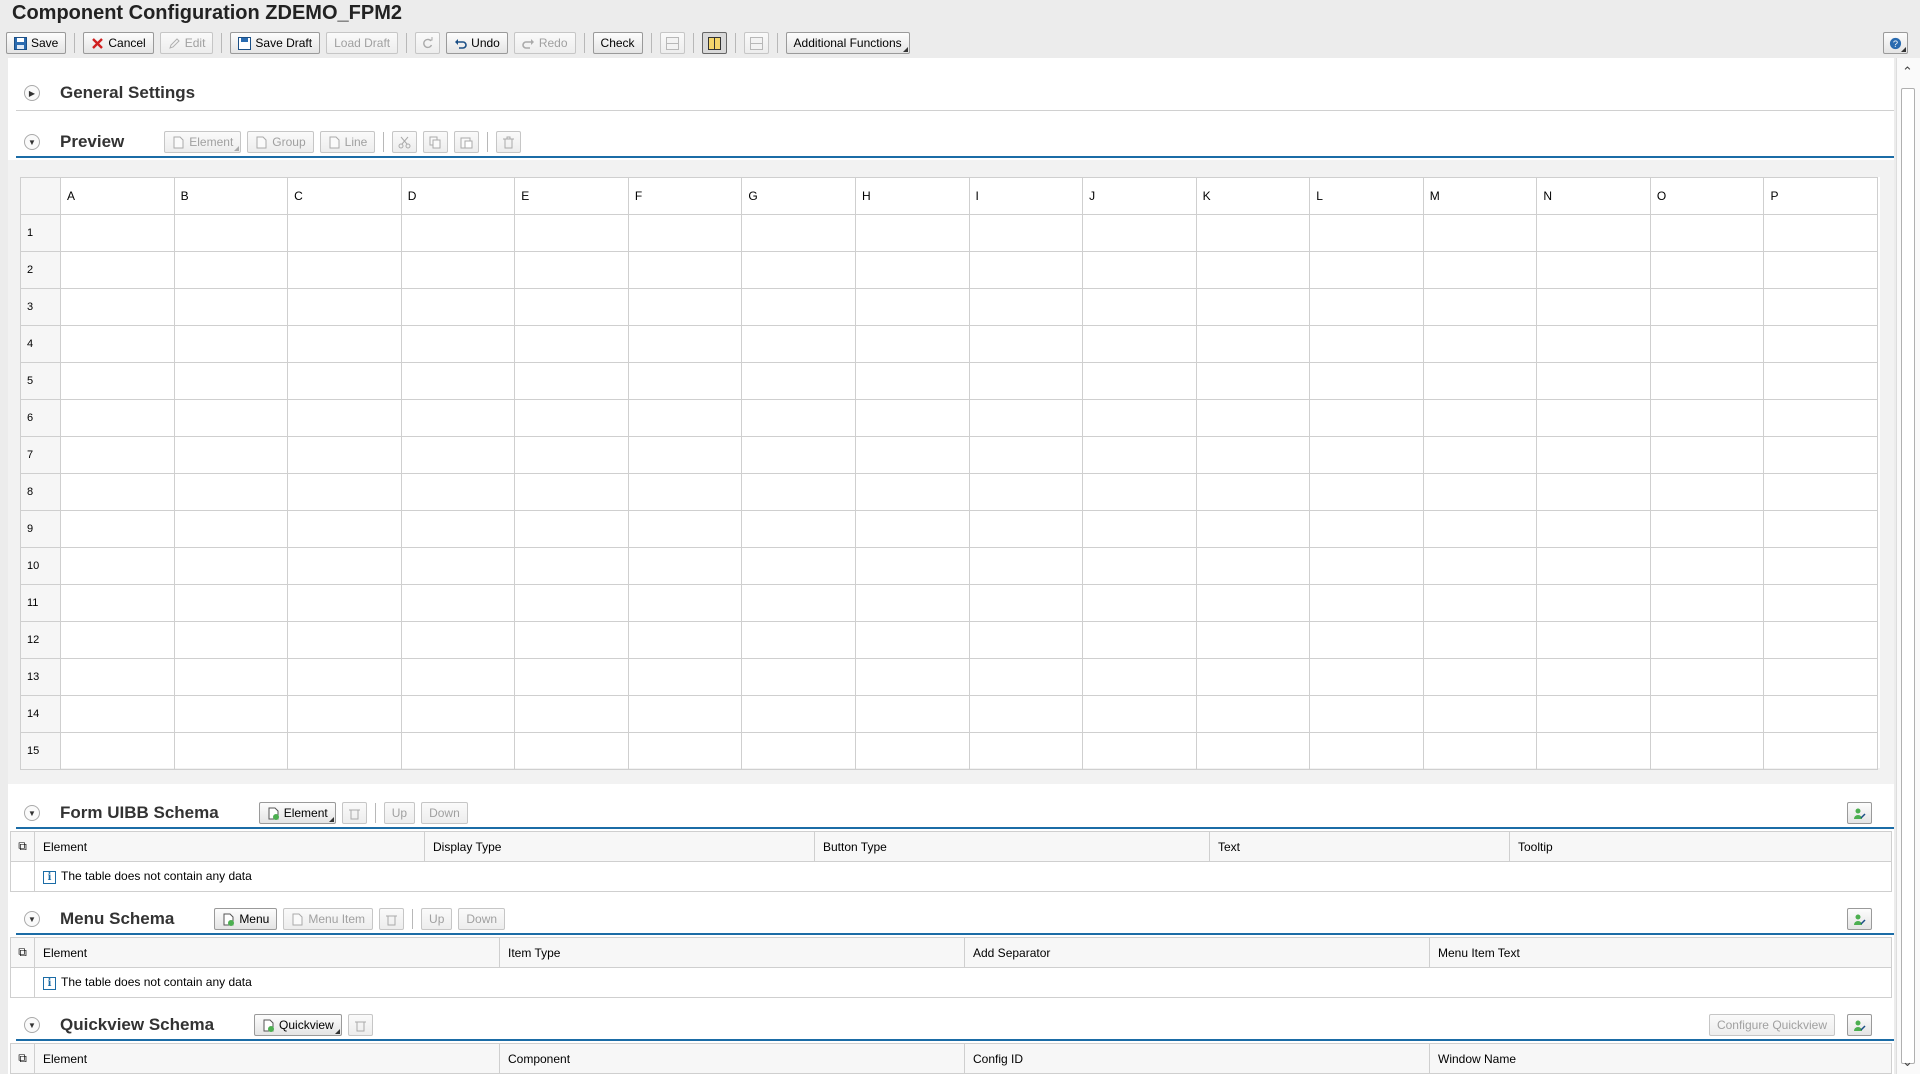 The width and height of the screenshot is (1920, 1074). Describe the element at coordinates (436, 142) in the screenshot. I see `copy-button` at that location.